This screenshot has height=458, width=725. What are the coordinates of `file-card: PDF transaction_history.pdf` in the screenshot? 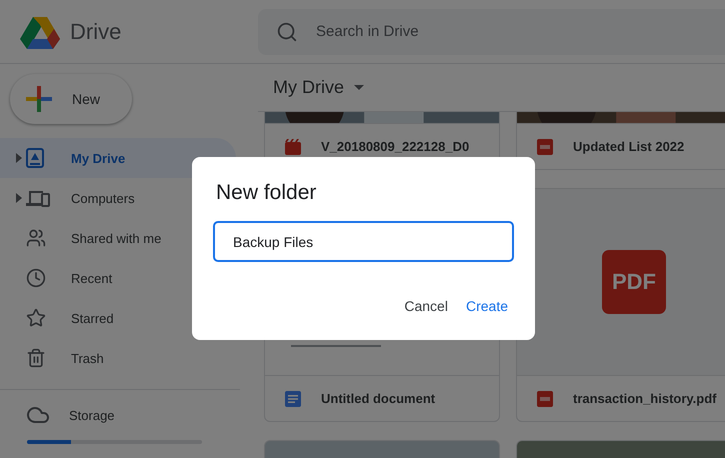 It's located at (620, 305).